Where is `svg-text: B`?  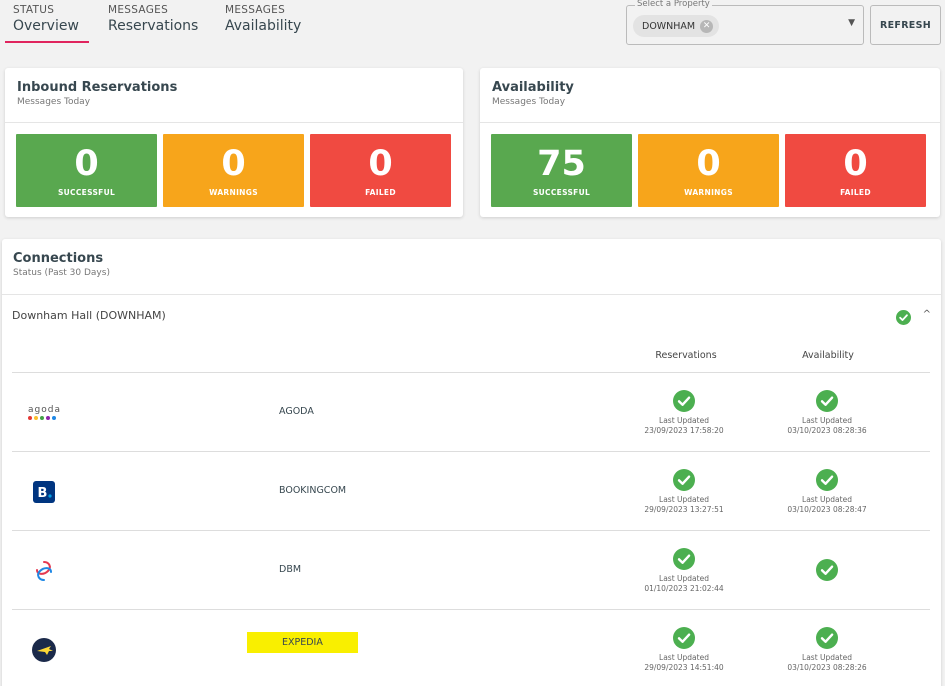 svg-text: B is located at coordinates (43, 493).